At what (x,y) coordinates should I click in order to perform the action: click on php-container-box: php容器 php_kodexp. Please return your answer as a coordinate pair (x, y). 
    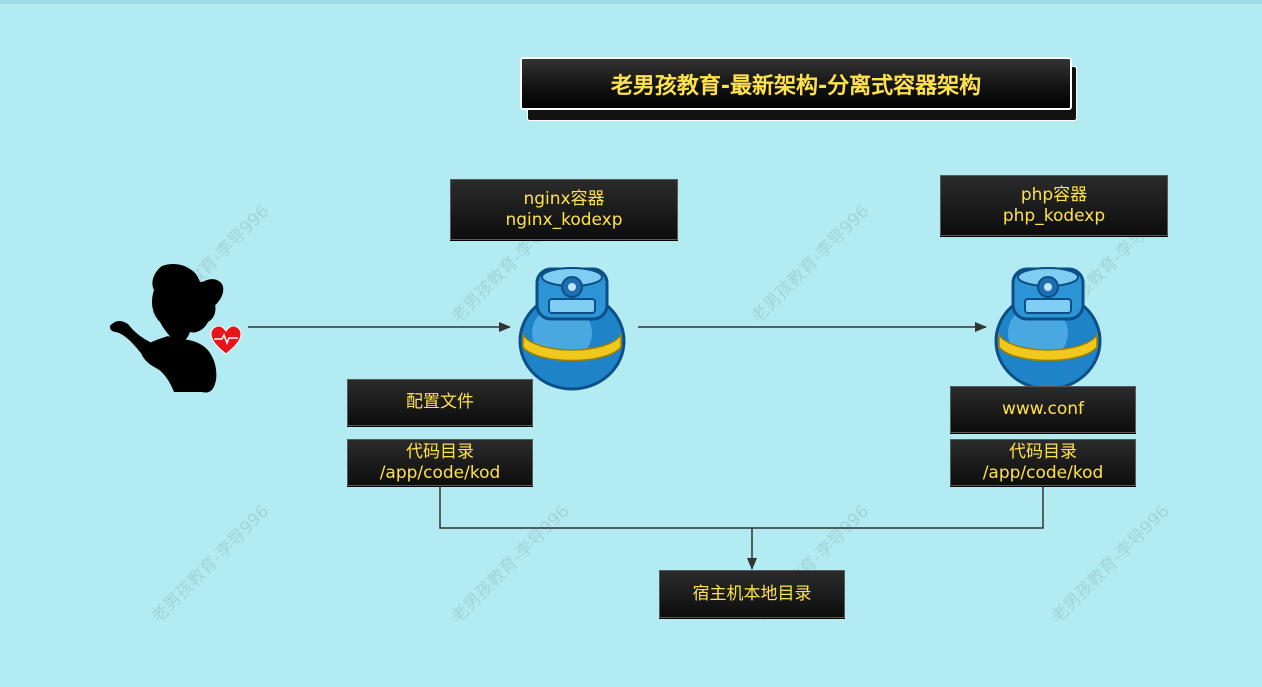
    Looking at the image, I should click on (1054, 205).